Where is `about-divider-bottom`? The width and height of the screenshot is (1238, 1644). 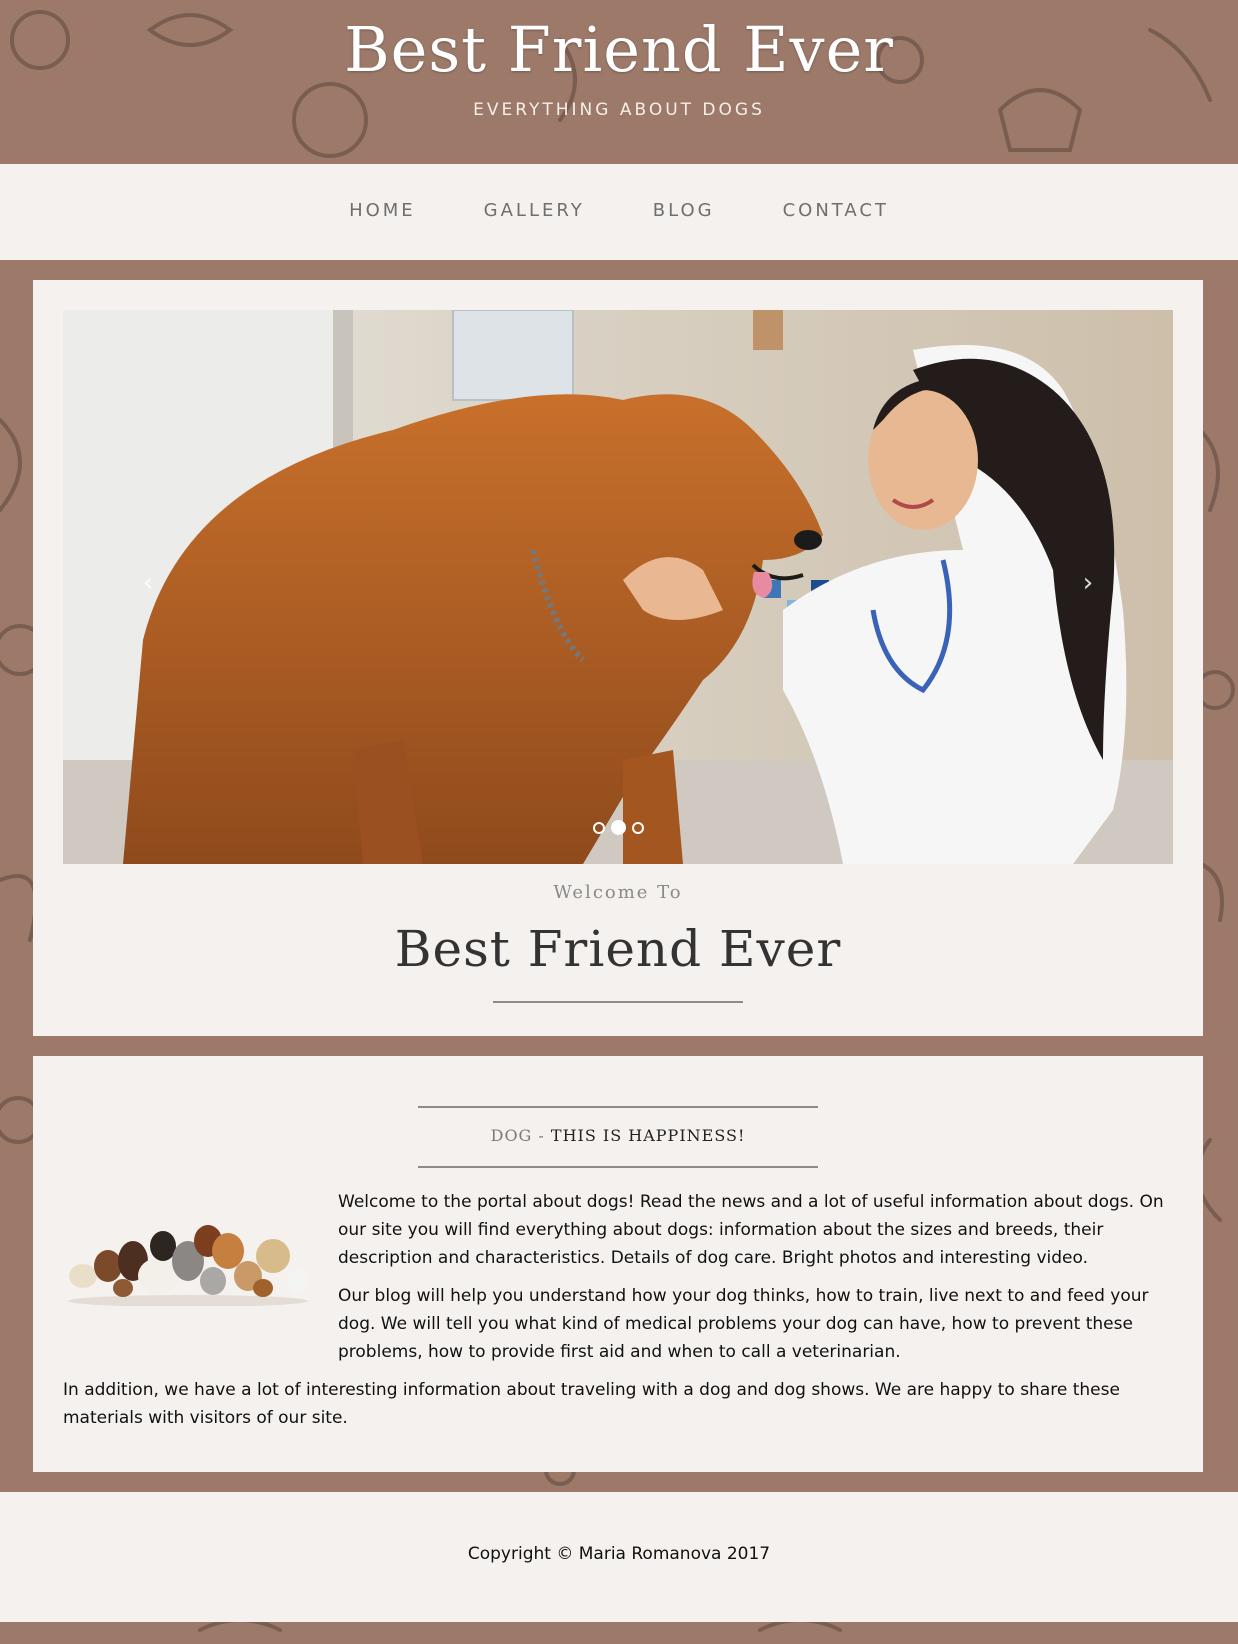
about-divider-bottom is located at coordinates (618, 1167).